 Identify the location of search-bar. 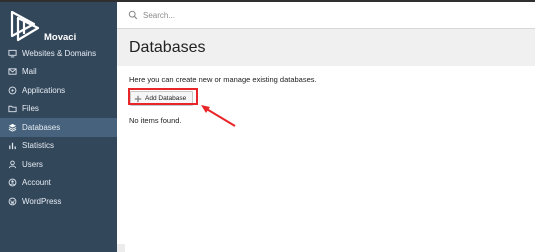
(326, 15).